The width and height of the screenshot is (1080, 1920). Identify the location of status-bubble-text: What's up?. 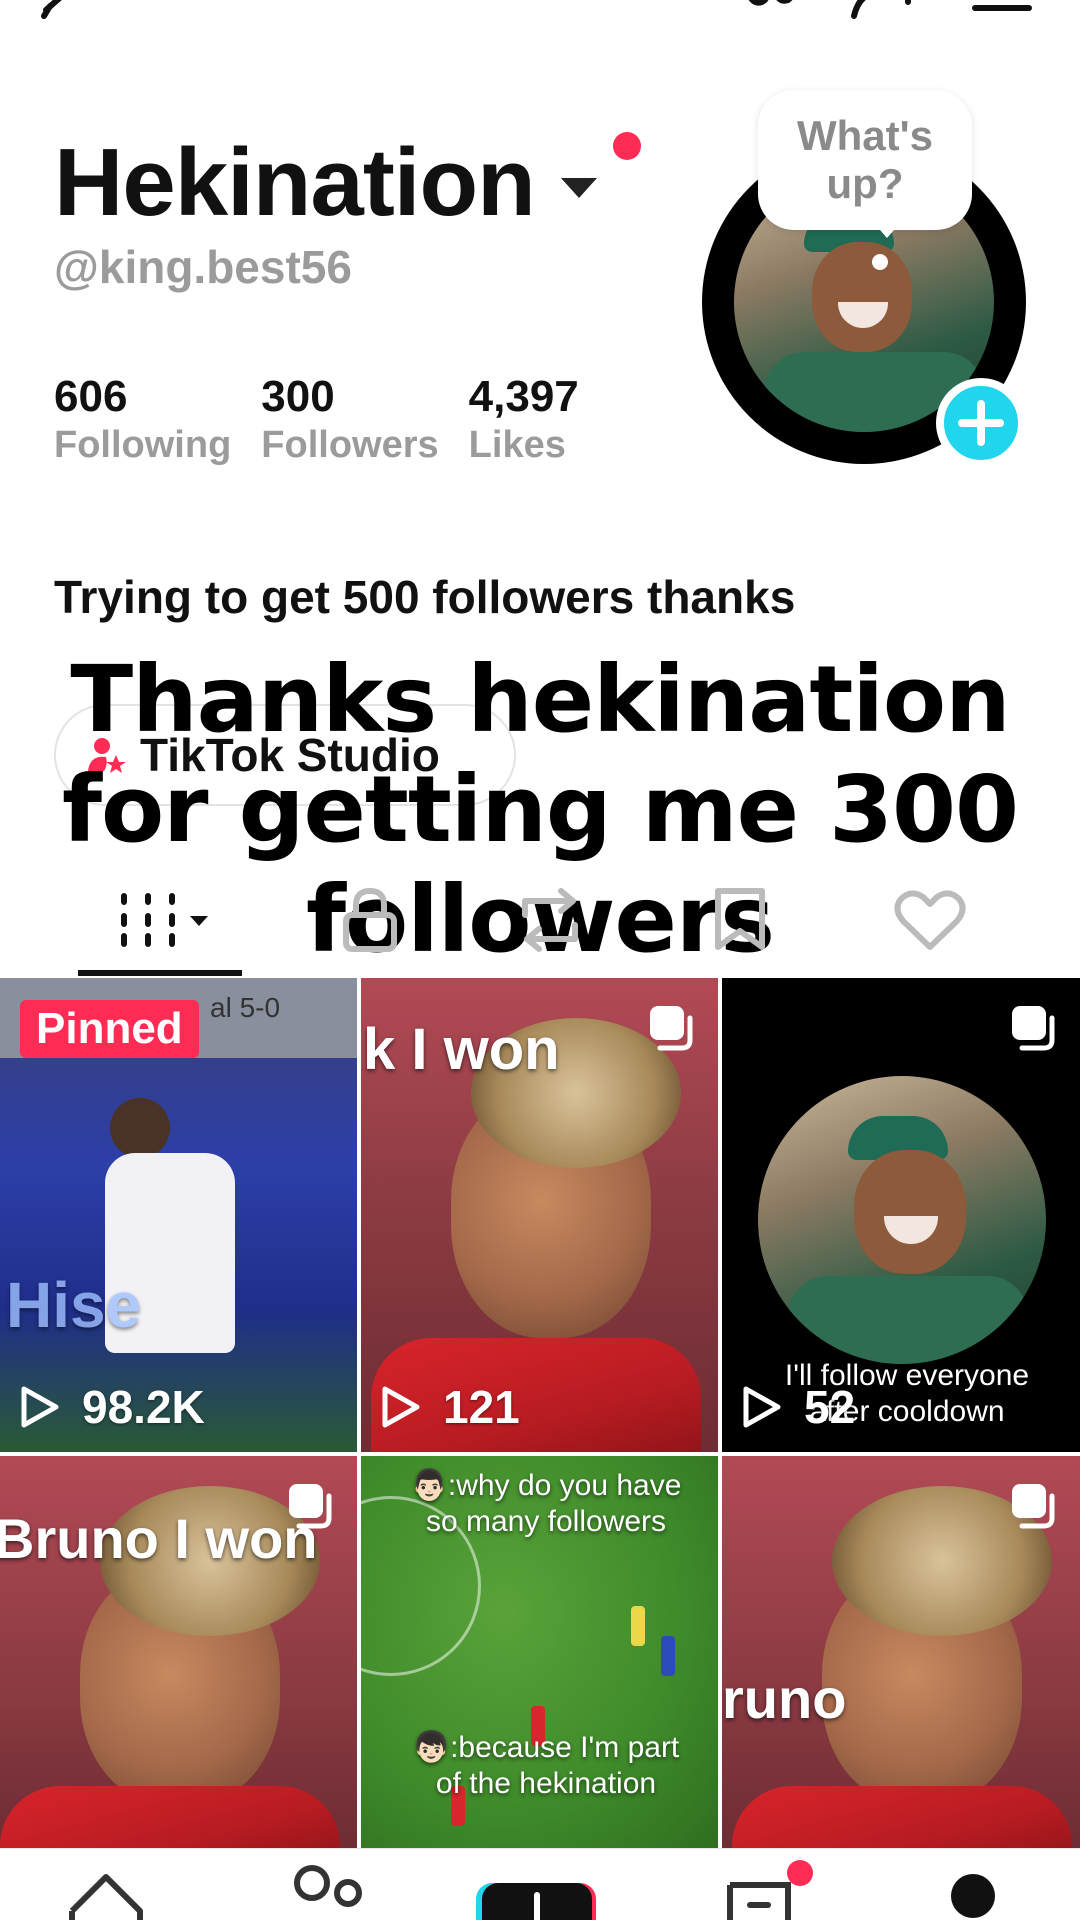
(865, 159).